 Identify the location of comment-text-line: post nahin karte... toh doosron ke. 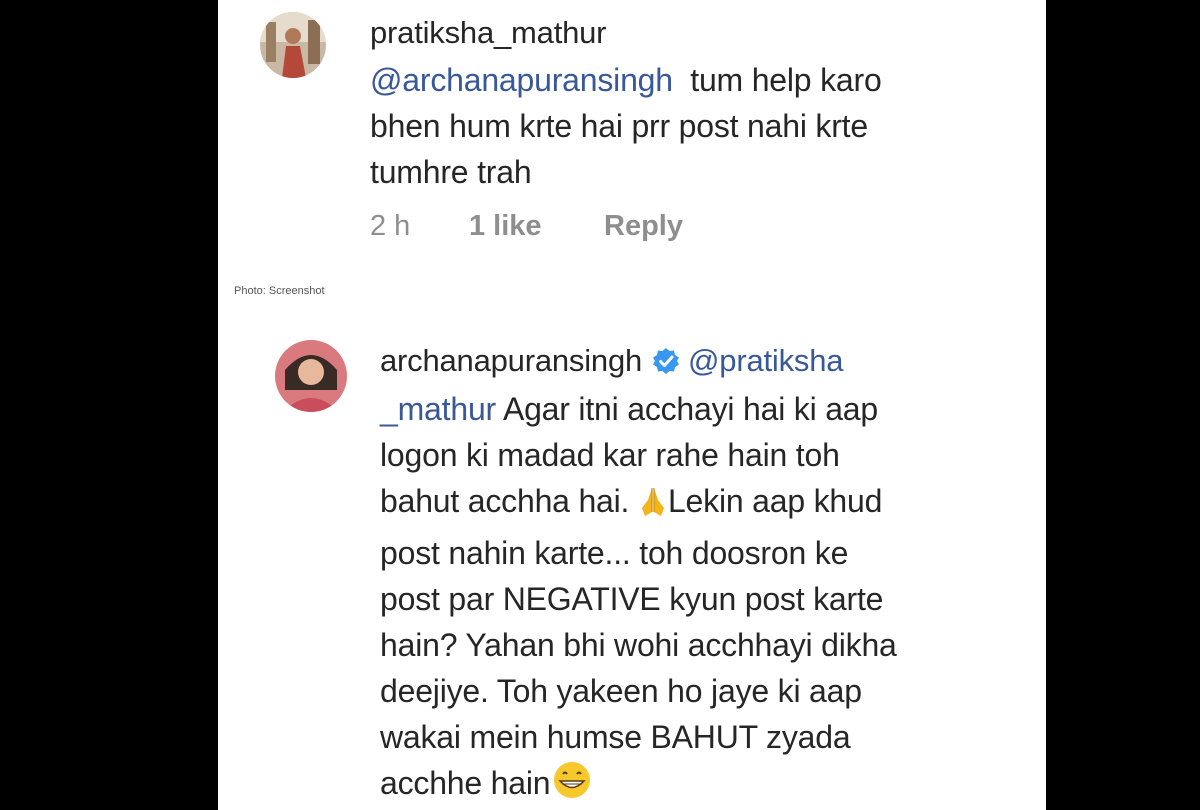
(614, 553).